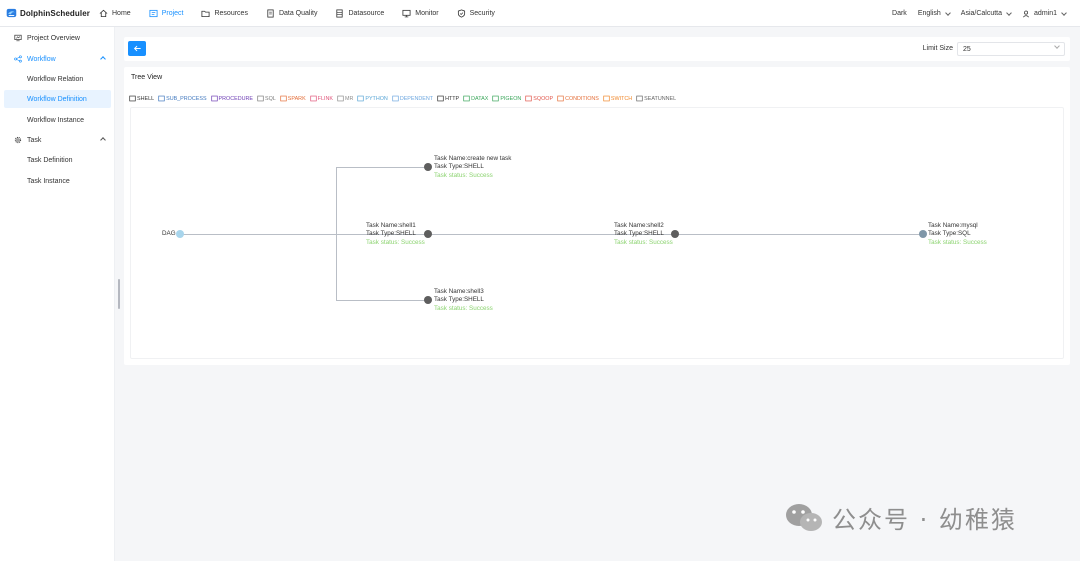  I want to click on node-shell1, so click(428, 234).